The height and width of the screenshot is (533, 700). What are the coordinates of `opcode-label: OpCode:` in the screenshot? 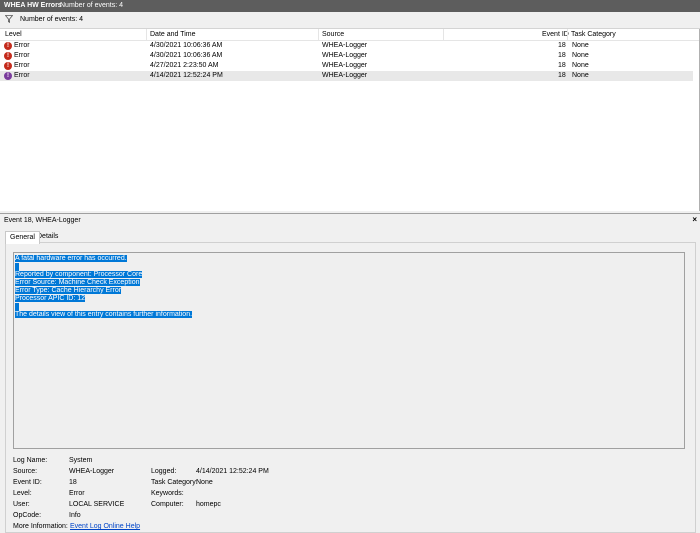 It's located at (27, 515).